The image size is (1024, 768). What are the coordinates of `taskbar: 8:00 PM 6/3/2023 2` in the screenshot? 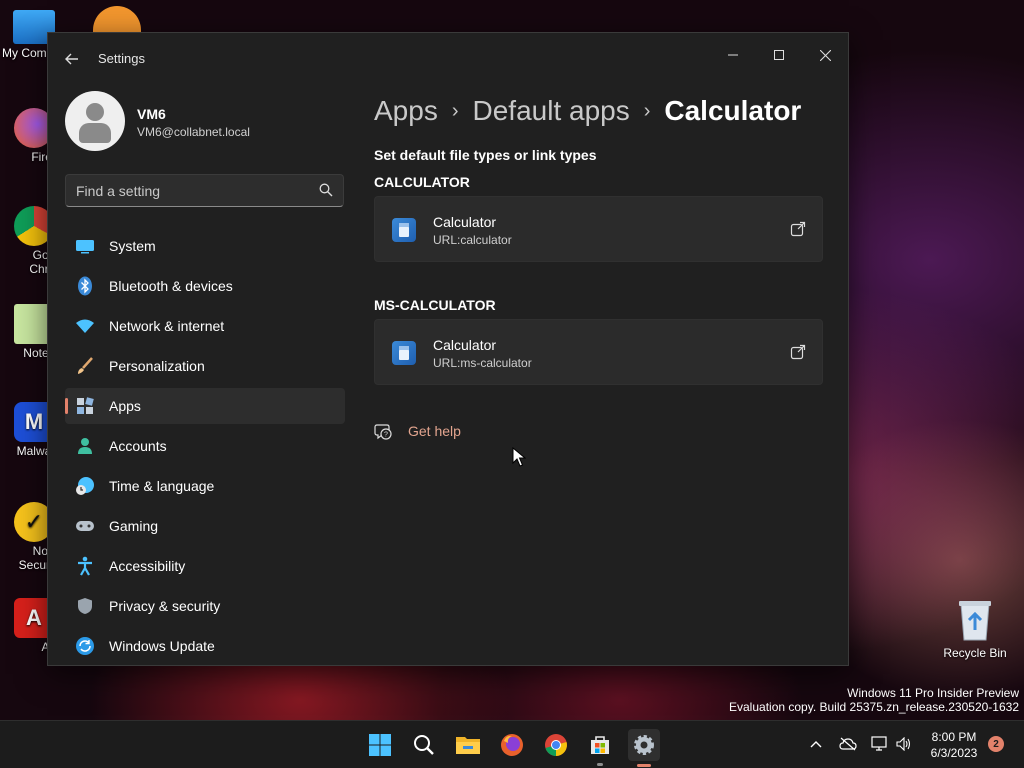 It's located at (512, 744).